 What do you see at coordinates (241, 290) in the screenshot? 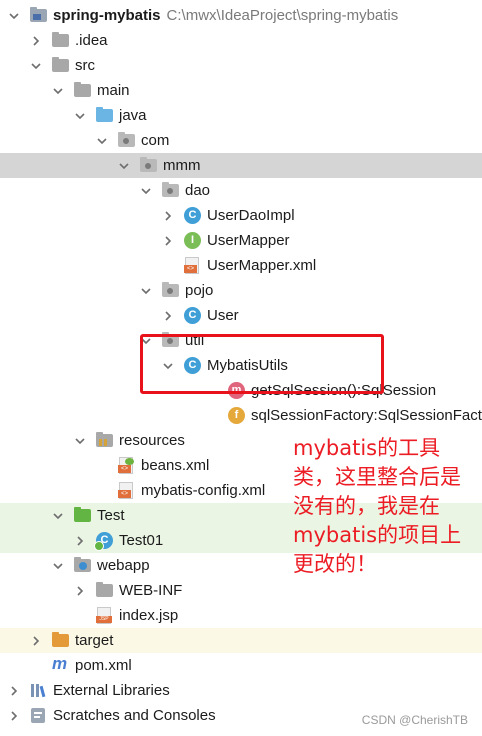
I see `tree-row-pojo: pojo` at bounding box center [241, 290].